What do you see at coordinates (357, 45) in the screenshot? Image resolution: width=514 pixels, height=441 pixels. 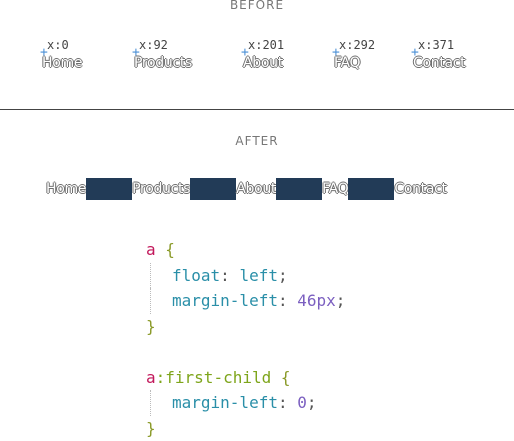 I see `coord-label: x:292` at bounding box center [357, 45].